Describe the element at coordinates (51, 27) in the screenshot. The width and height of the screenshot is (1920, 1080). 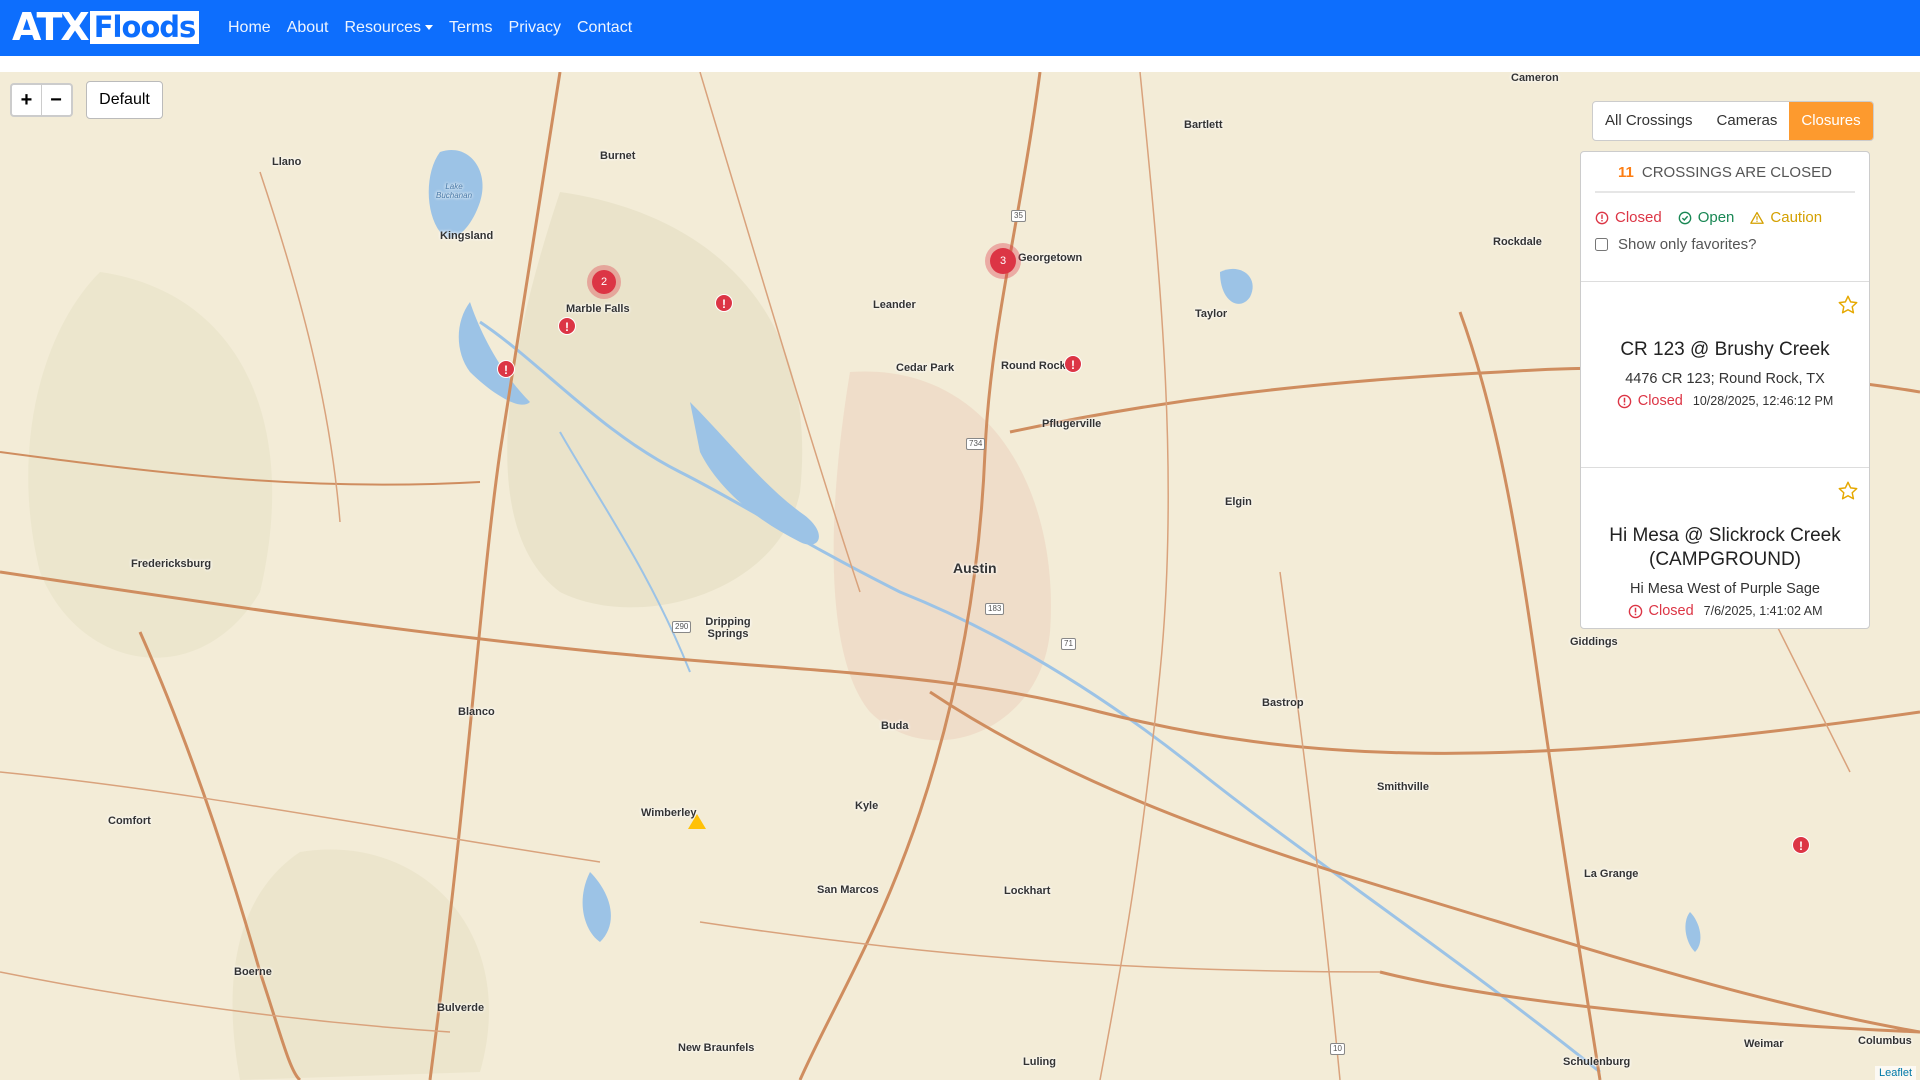
I see `brand-atx-text: ATX` at that location.